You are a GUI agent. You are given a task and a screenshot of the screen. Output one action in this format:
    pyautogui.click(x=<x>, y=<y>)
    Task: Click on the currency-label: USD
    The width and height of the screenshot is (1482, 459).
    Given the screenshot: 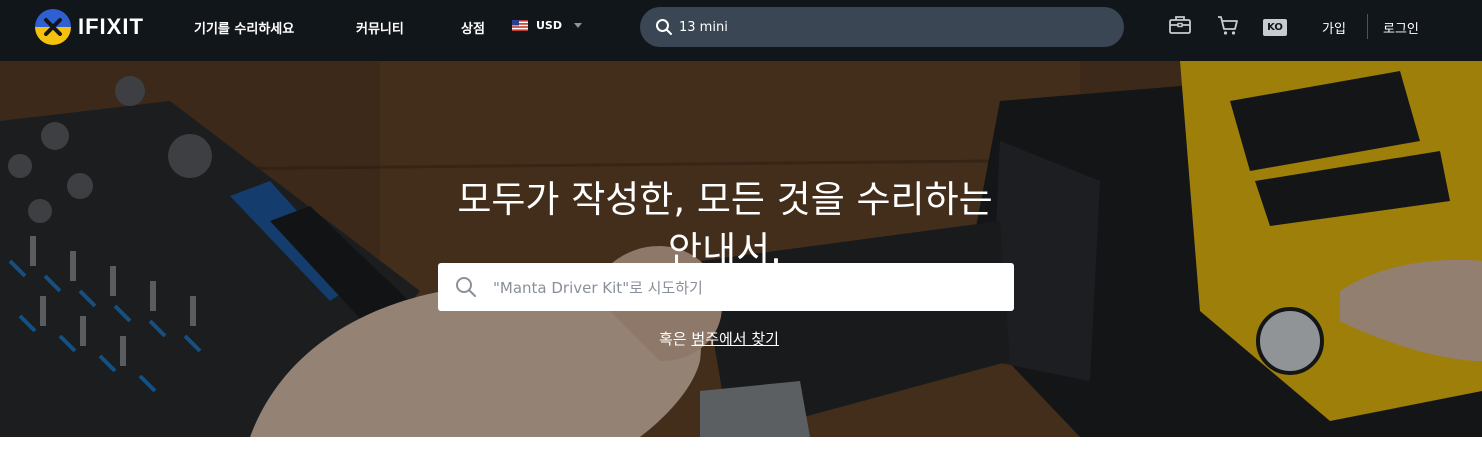 What is the action you would take?
    pyautogui.click(x=549, y=25)
    